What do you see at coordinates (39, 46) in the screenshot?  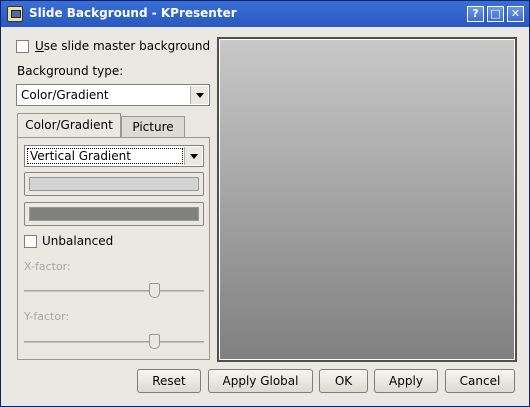 I see `use-master-background-label-first-char: U` at bounding box center [39, 46].